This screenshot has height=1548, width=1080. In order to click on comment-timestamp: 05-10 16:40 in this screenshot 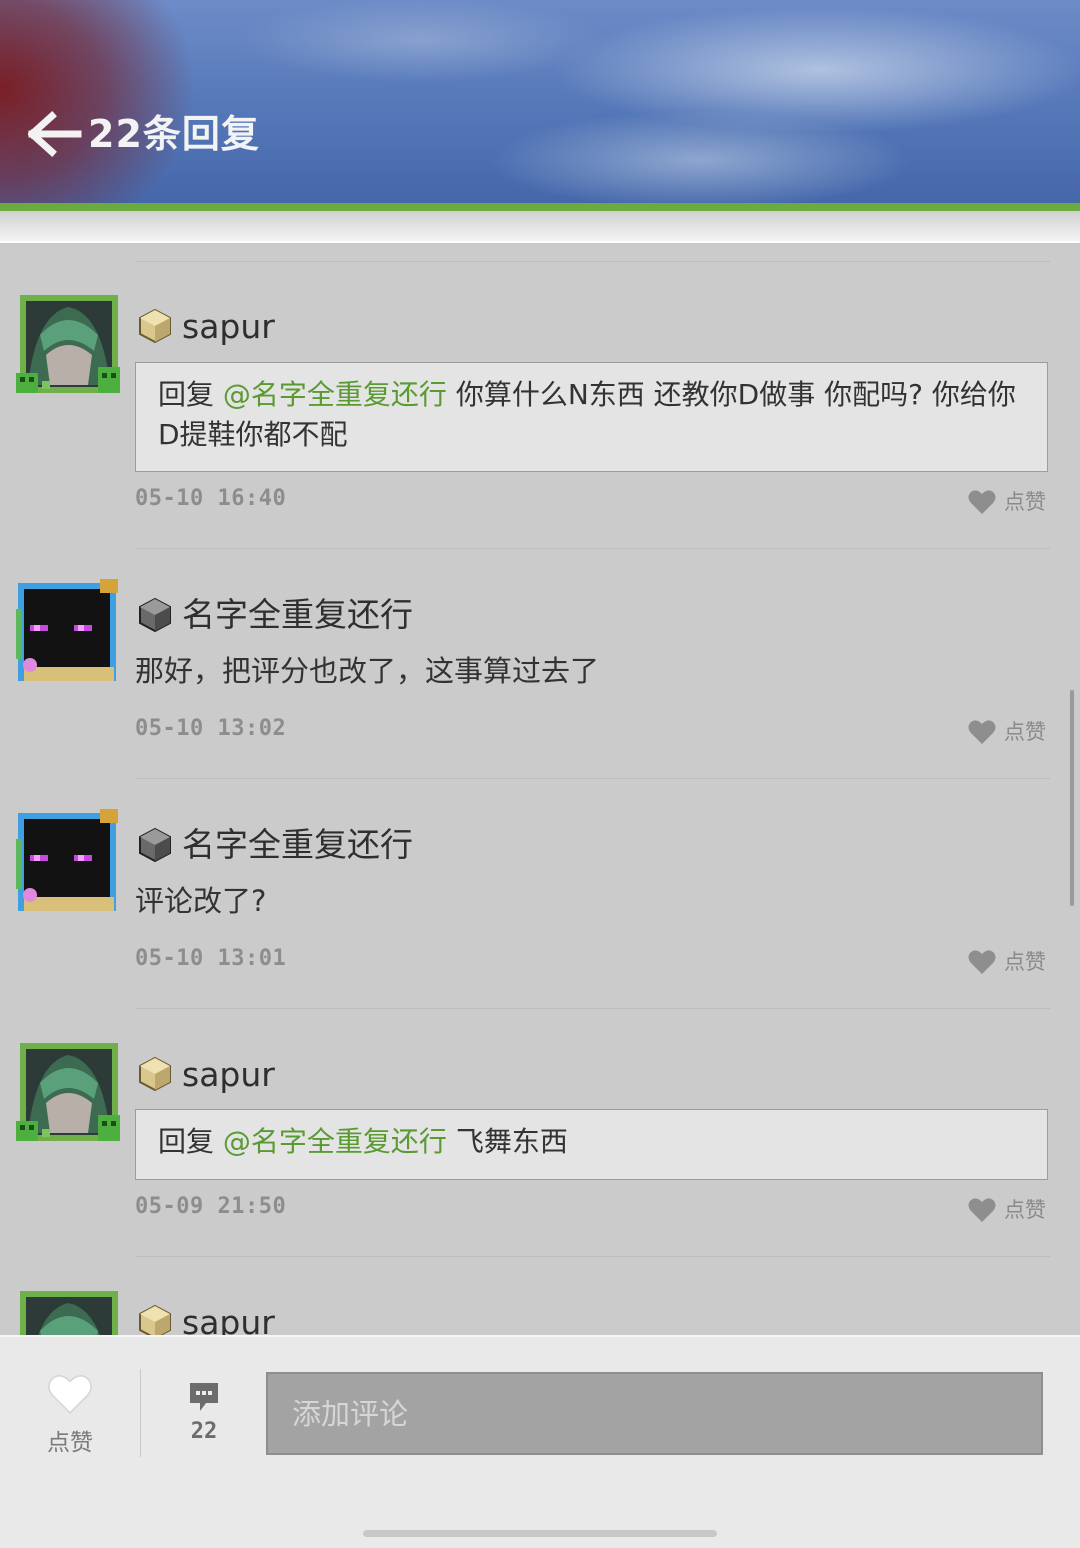, I will do `click(211, 498)`.